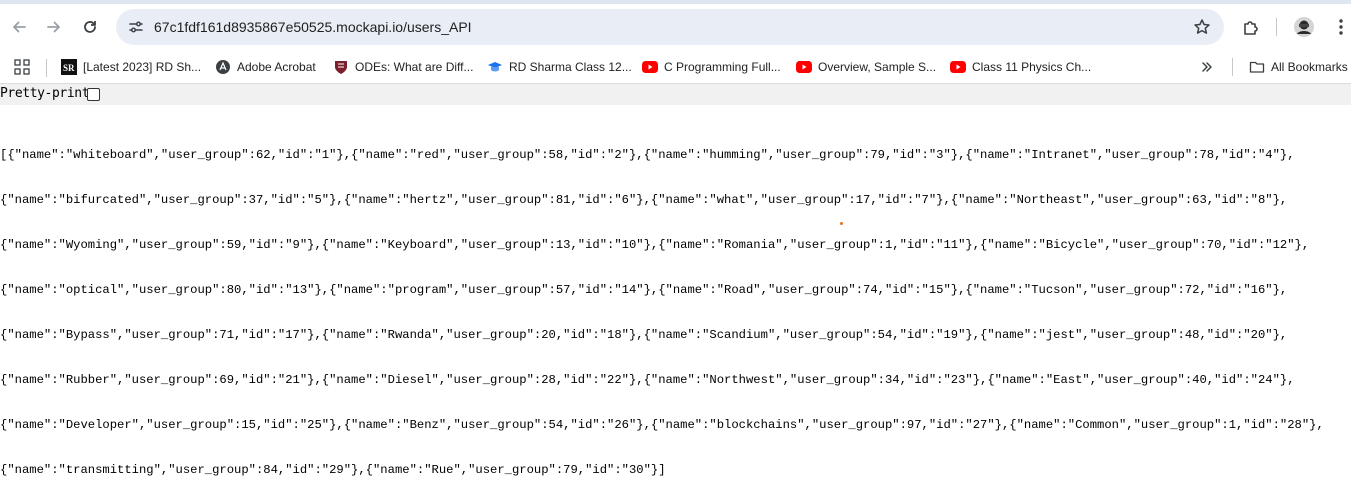  Describe the element at coordinates (841, 223) in the screenshot. I see `text-cursor-marker` at that location.